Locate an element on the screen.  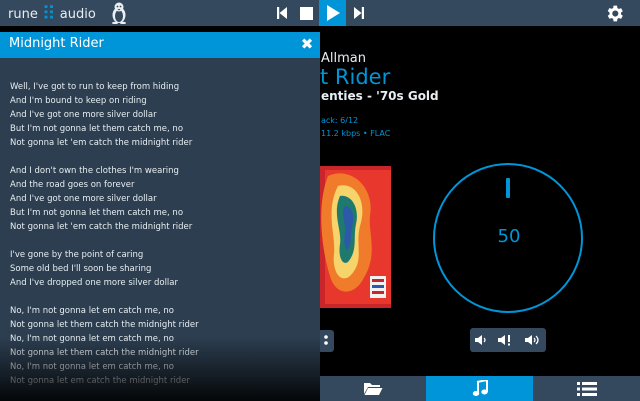
dots-vertical-icon is located at coordinates (326, 340).